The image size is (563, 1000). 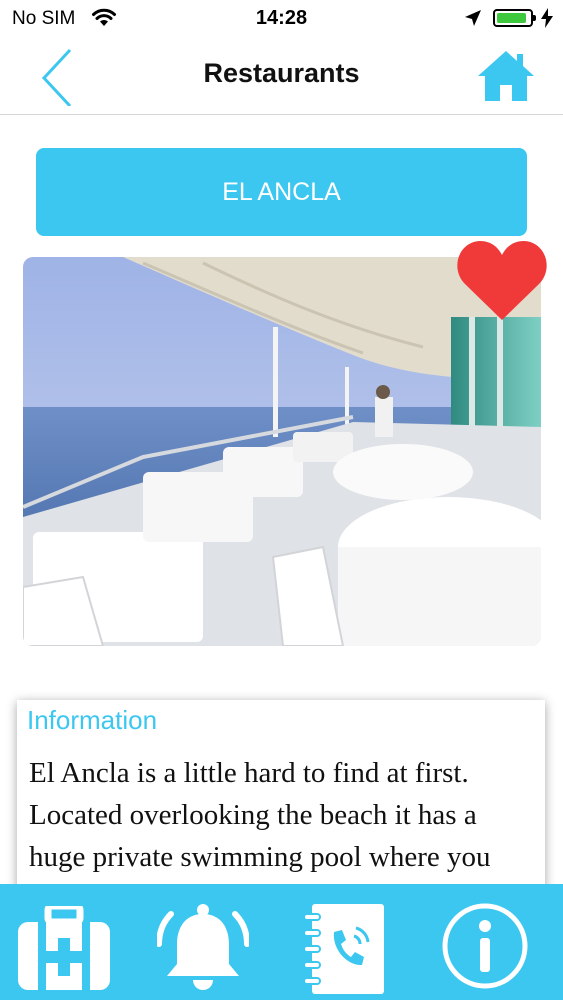 What do you see at coordinates (281, 192) in the screenshot?
I see `restaurant-name-button: EL ANCLA` at bounding box center [281, 192].